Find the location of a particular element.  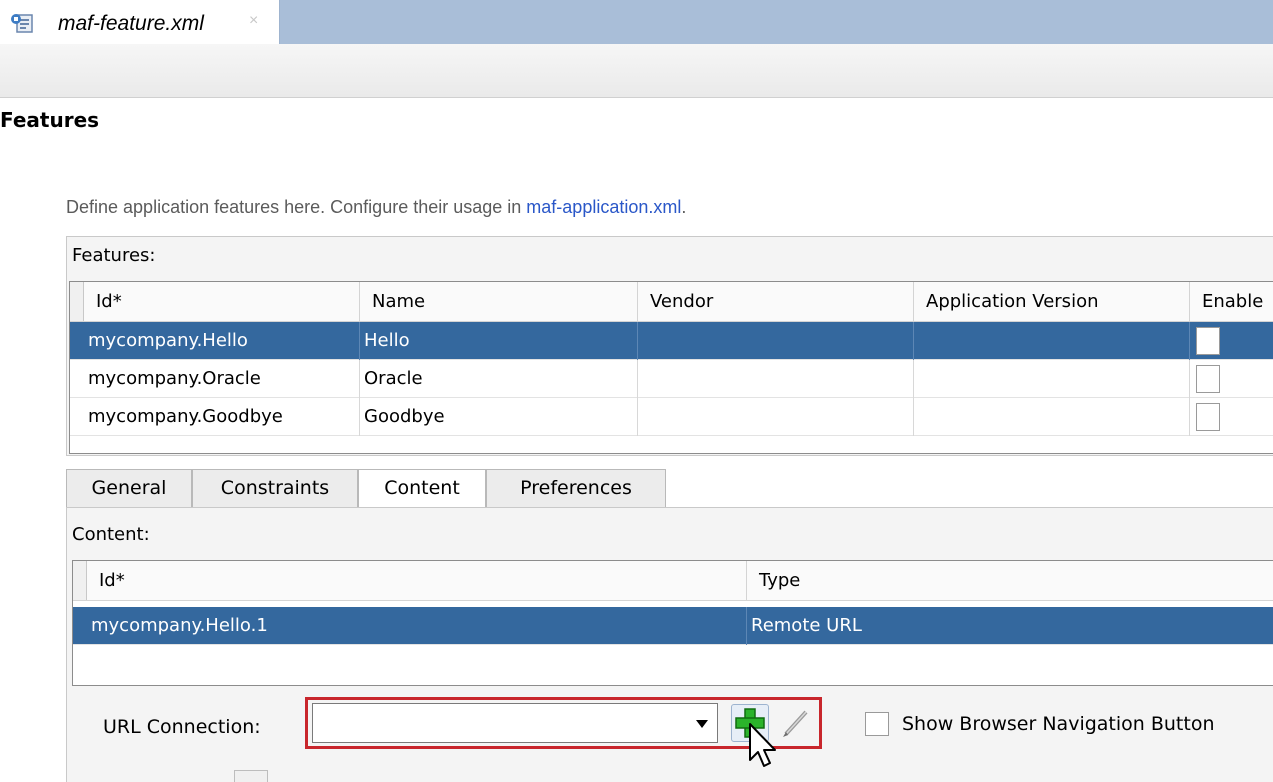

chevron-down-icon is located at coordinates (702, 723).